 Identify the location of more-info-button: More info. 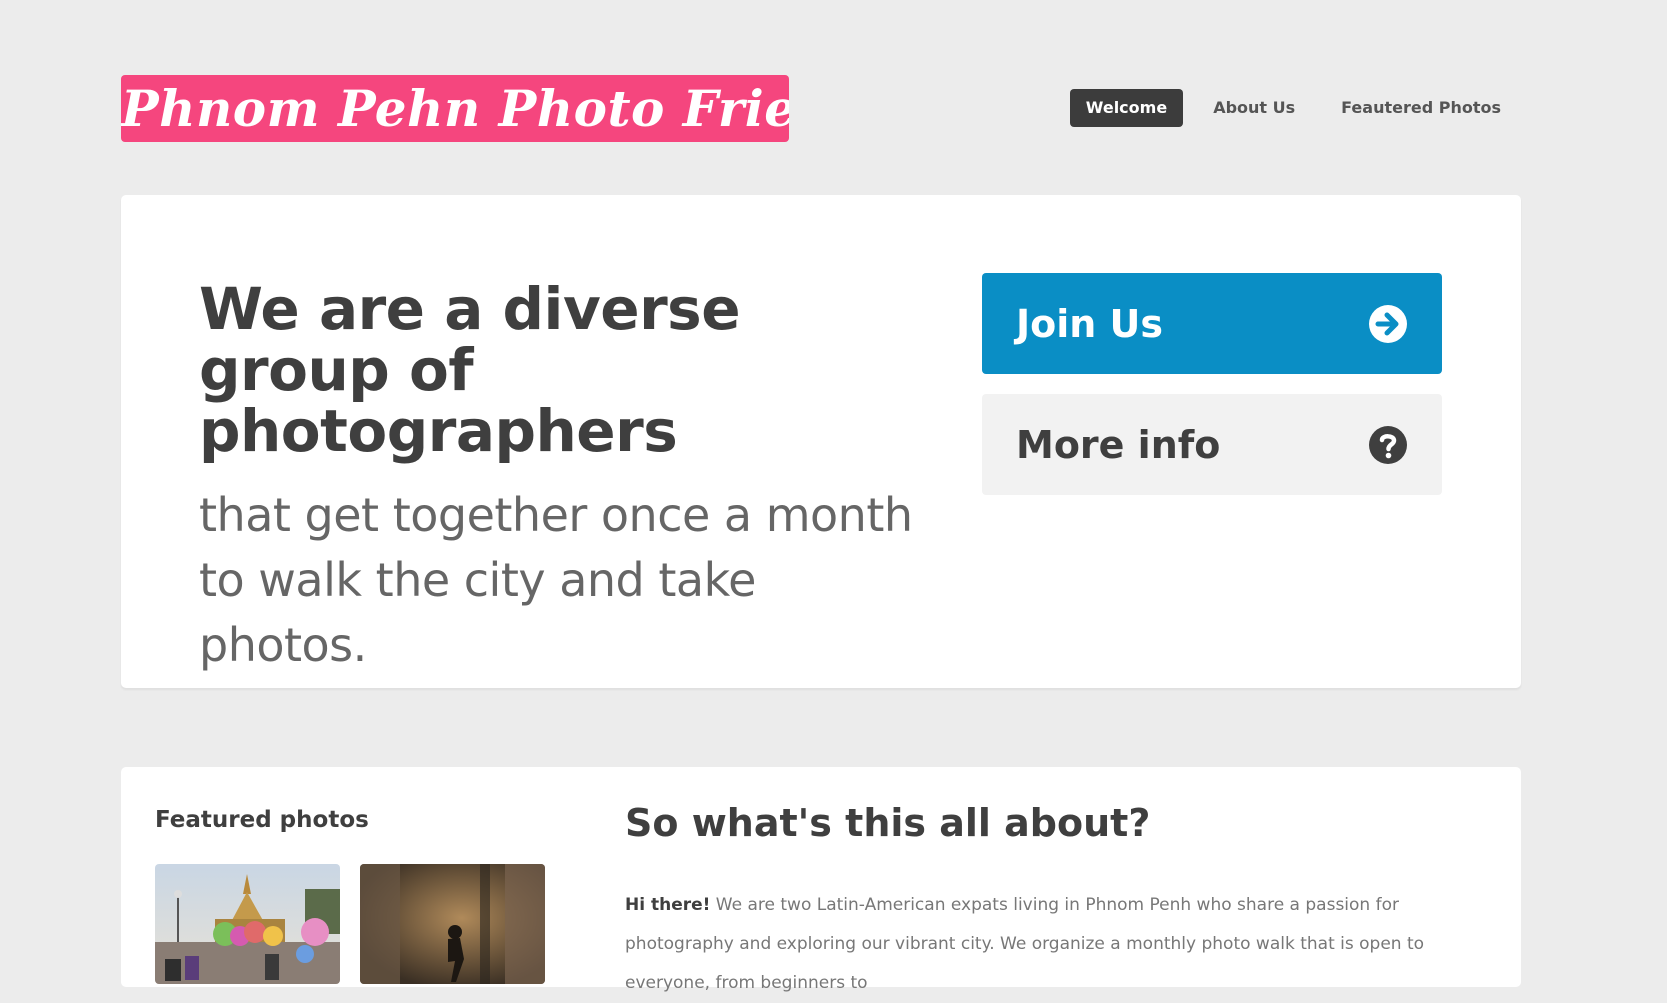
(1212, 444).